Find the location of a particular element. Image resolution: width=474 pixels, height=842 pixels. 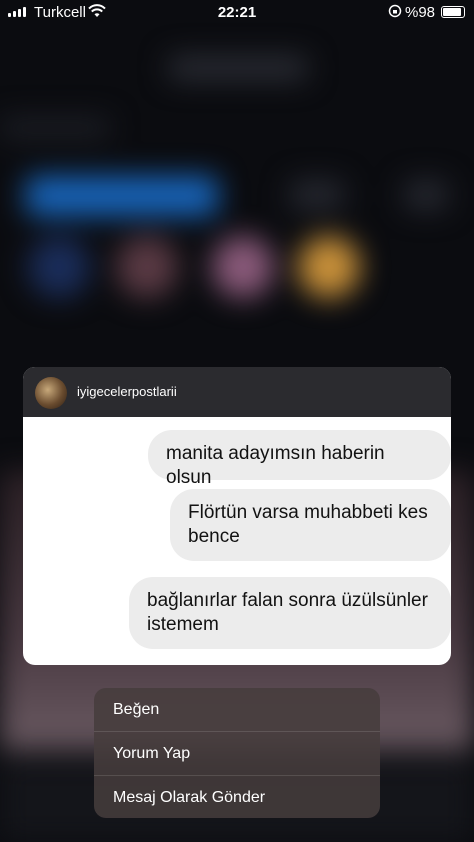

clock: 22:21 is located at coordinates (237, 12).